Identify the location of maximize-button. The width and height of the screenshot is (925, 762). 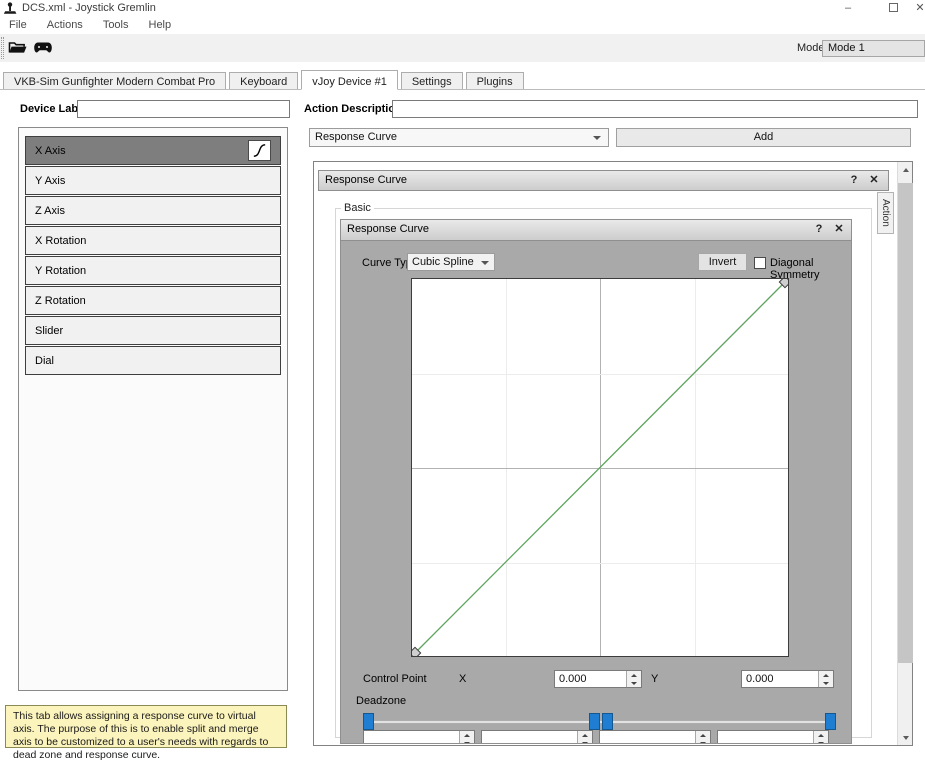
(893, 8).